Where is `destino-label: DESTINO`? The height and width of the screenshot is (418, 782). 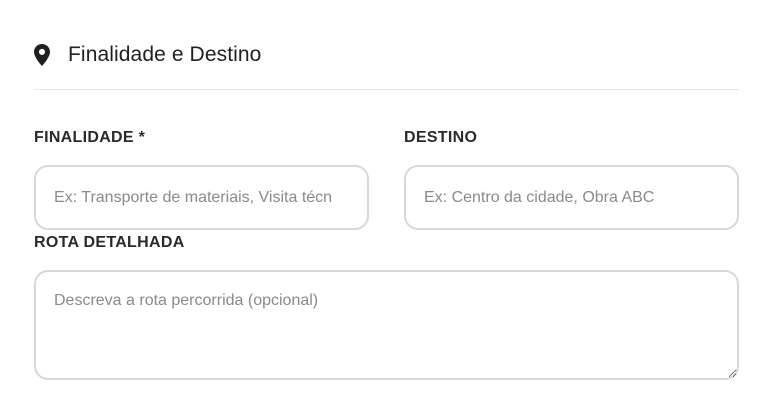
destino-label: DESTINO is located at coordinates (441, 137).